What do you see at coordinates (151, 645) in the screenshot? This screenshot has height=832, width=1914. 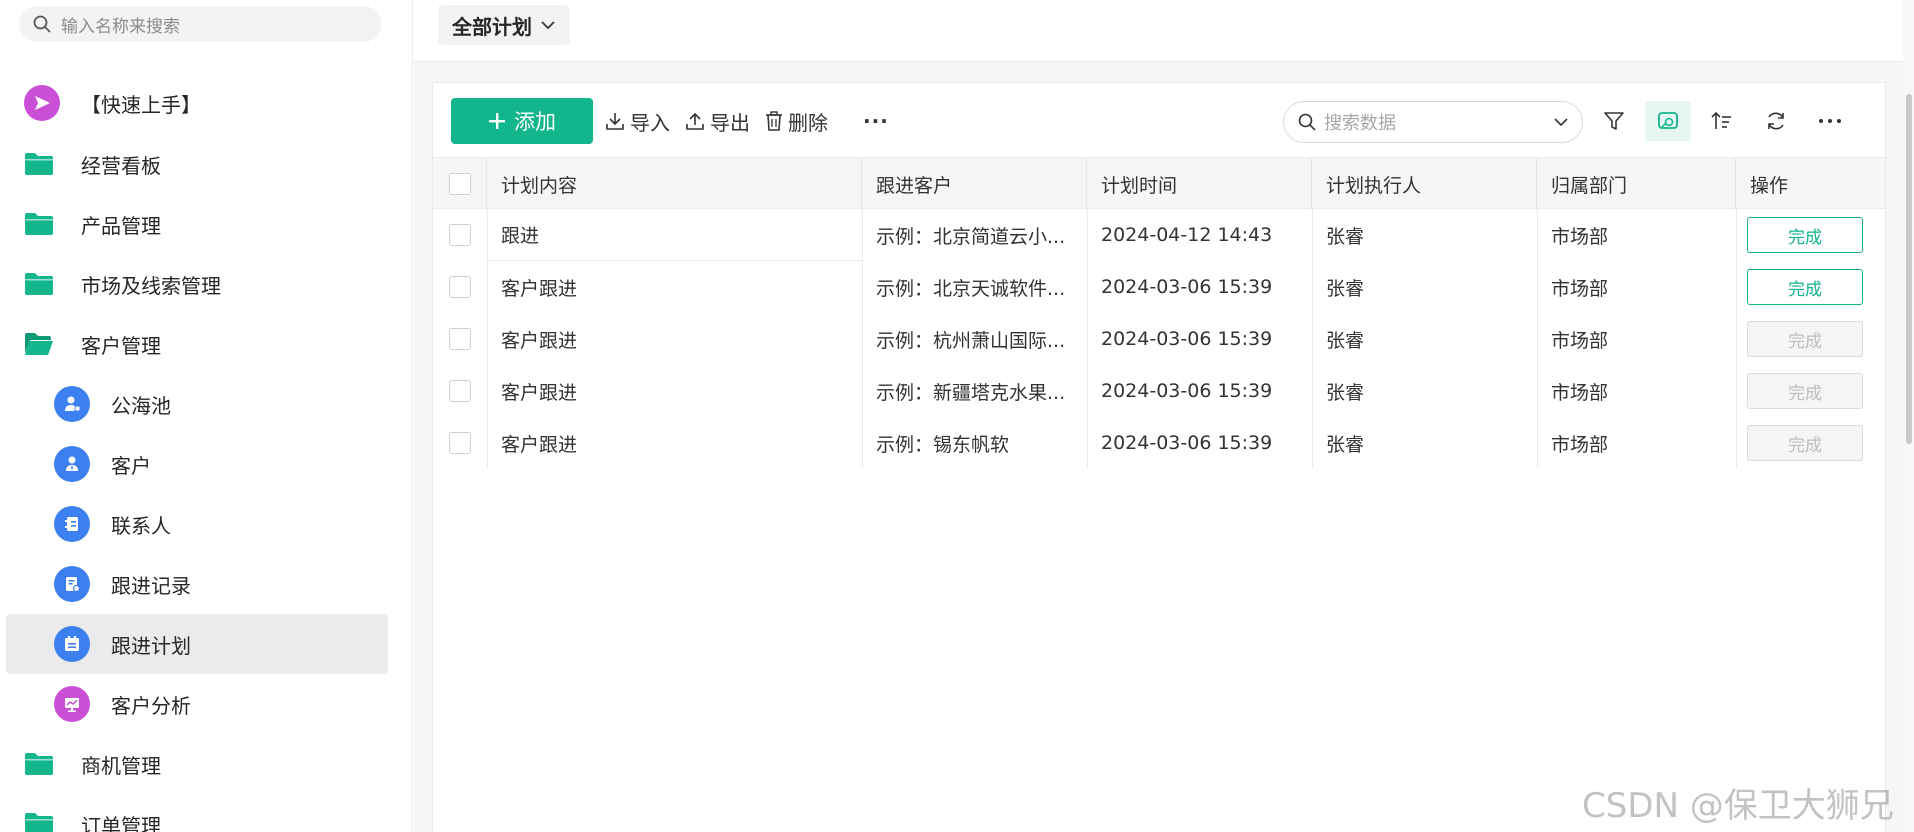 I see `sidebar-item-label: 跟进计划` at bounding box center [151, 645].